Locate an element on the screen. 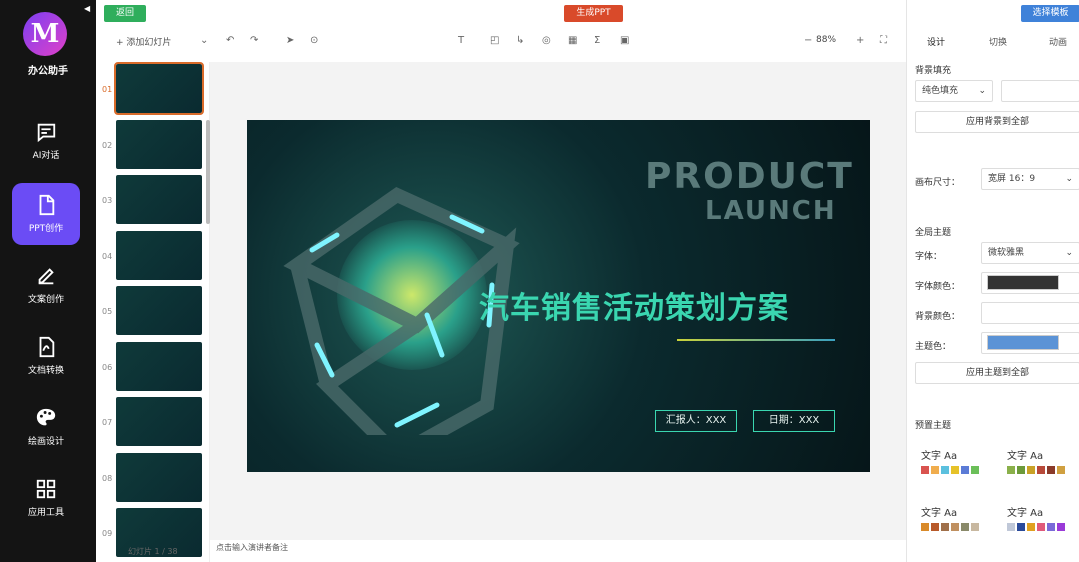 The height and width of the screenshot is (562, 1079). slide-number: 01 is located at coordinates (107, 89).